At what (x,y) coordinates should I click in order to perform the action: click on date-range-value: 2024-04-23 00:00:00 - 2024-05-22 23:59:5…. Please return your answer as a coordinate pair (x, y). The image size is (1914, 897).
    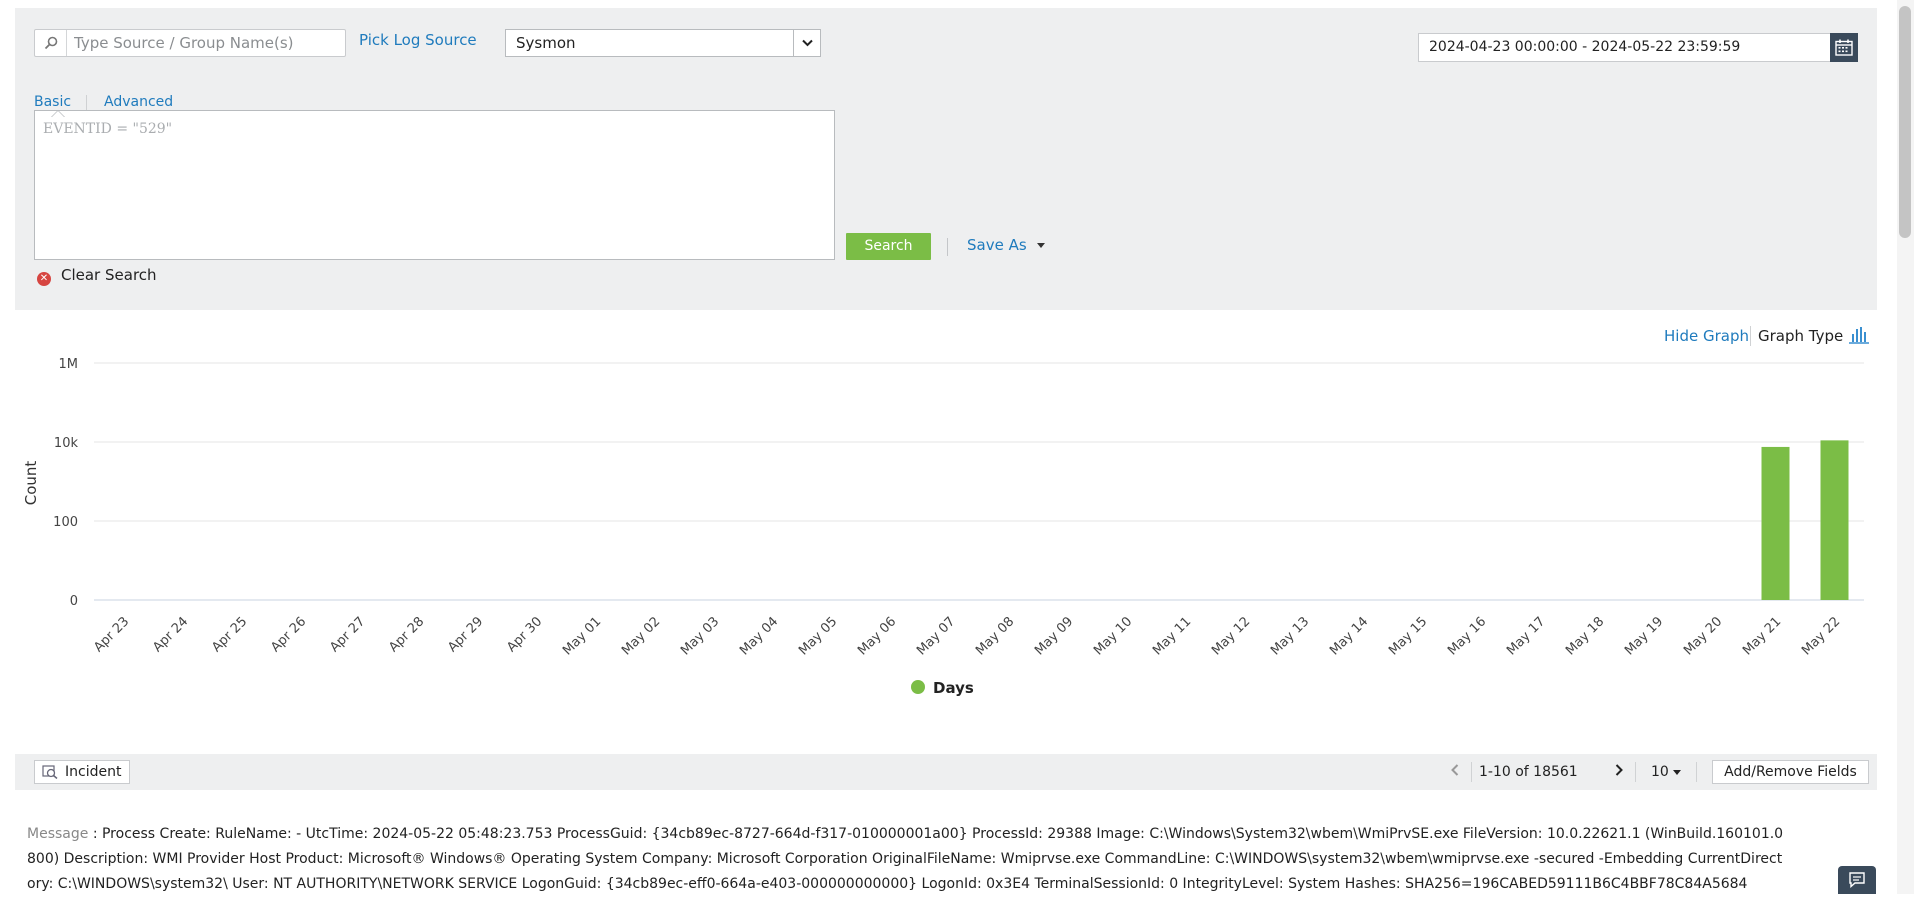
    Looking at the image, I should click on (1585, 47).